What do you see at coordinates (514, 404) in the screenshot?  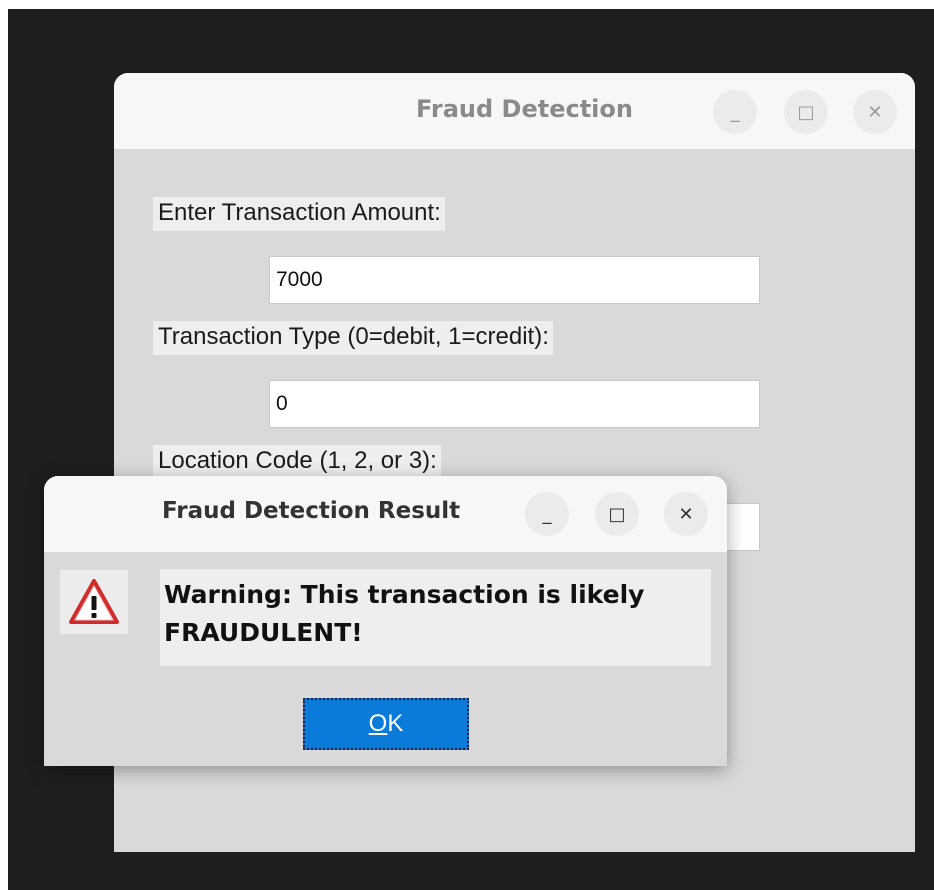 I see `transaction-type-input` at bounding box center [514, 404].